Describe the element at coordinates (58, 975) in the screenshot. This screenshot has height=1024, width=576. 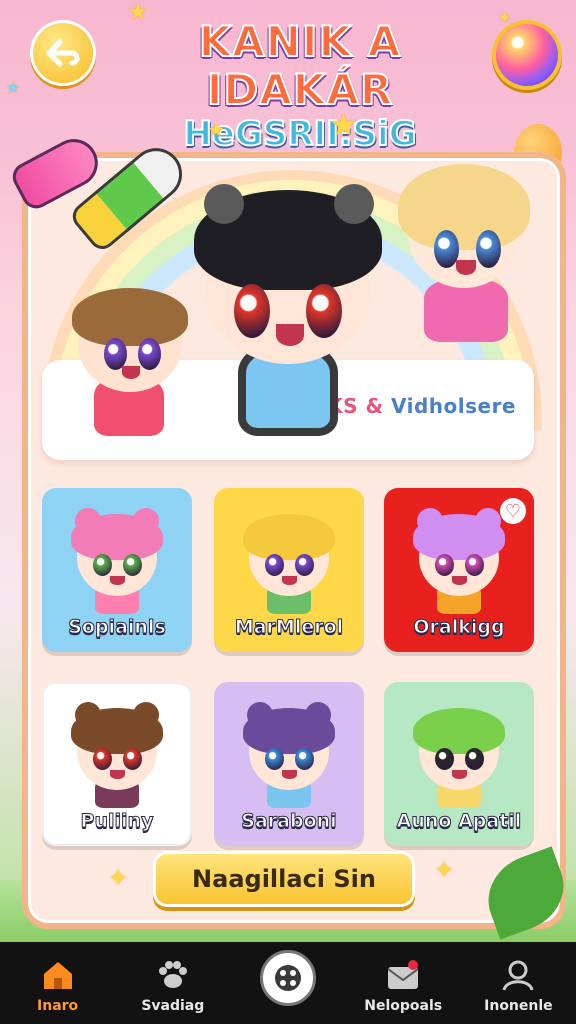
I see `home-icon` at that location.